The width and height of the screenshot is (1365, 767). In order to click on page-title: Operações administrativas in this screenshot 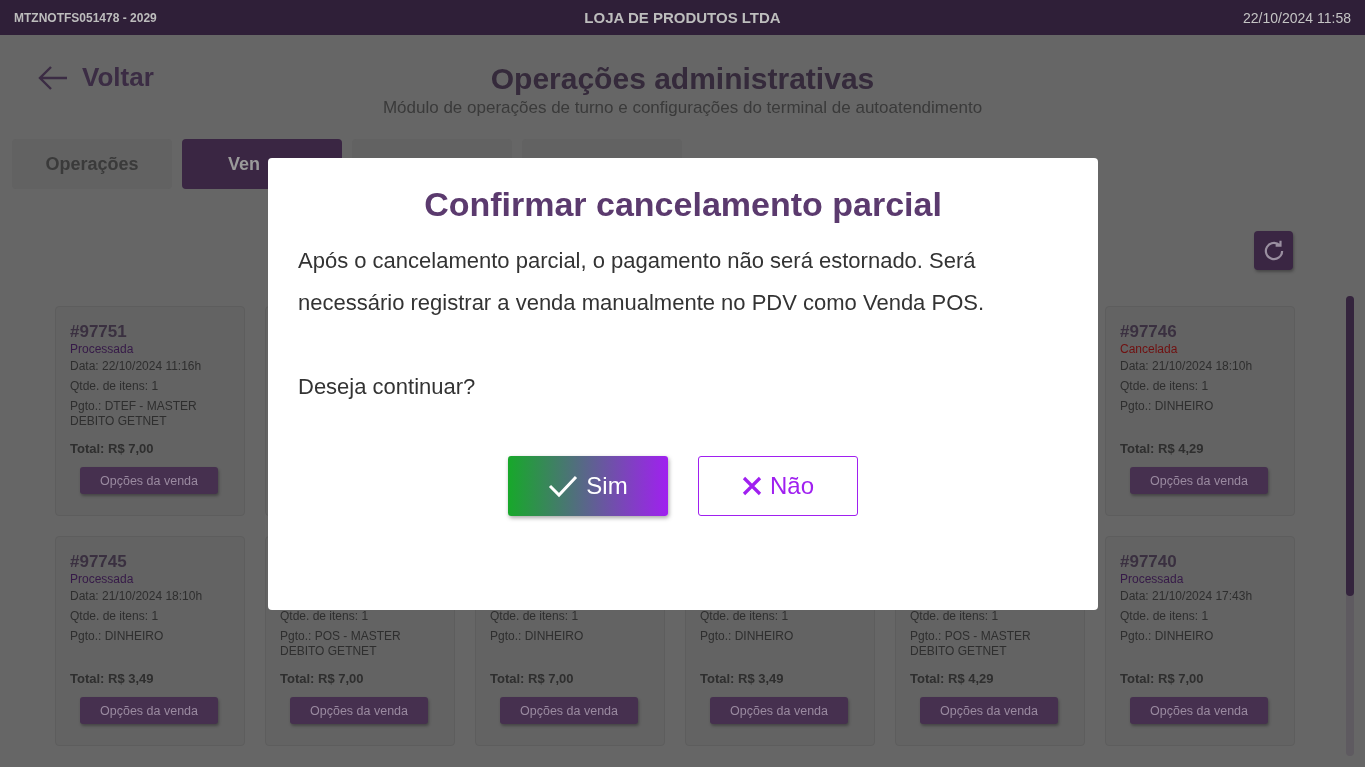, I will do `click(682, 79)`.